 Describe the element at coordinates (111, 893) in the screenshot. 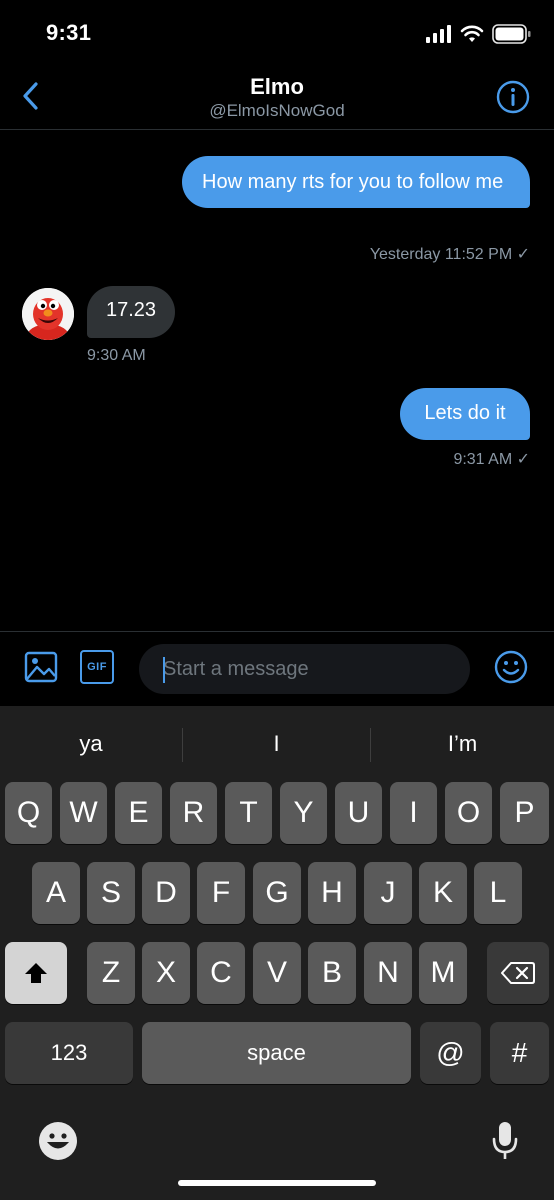

I see `key-s: S` at that location.